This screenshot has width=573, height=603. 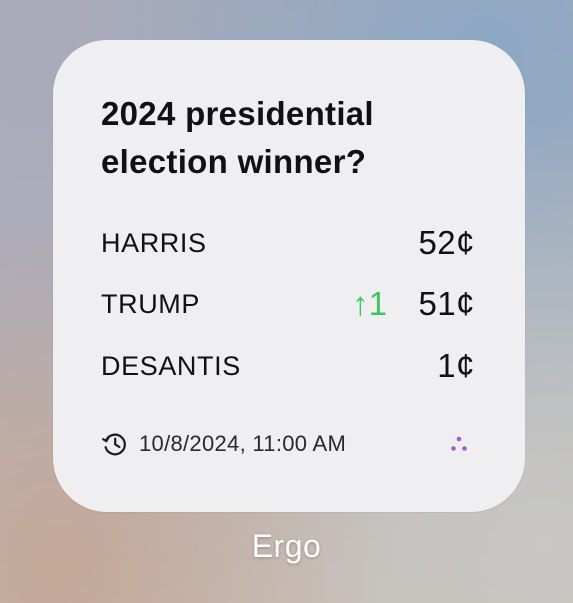 I want to click on candidate-row-desantis: DESANTIS 1¢, so click(x=288, y=366).